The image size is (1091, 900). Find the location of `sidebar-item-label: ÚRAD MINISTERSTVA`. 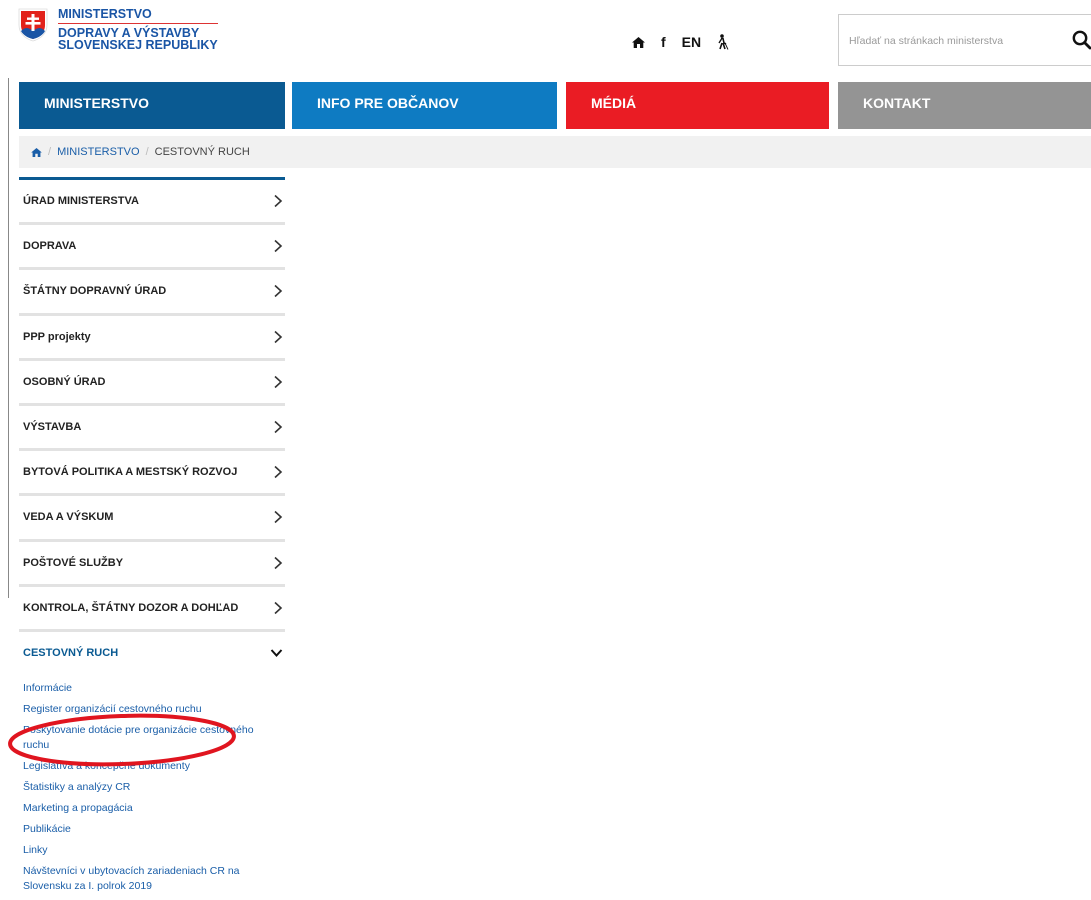

sidebar-item-label: ÚRAD MINISTERSTVA is located at coordinates (81, 201).